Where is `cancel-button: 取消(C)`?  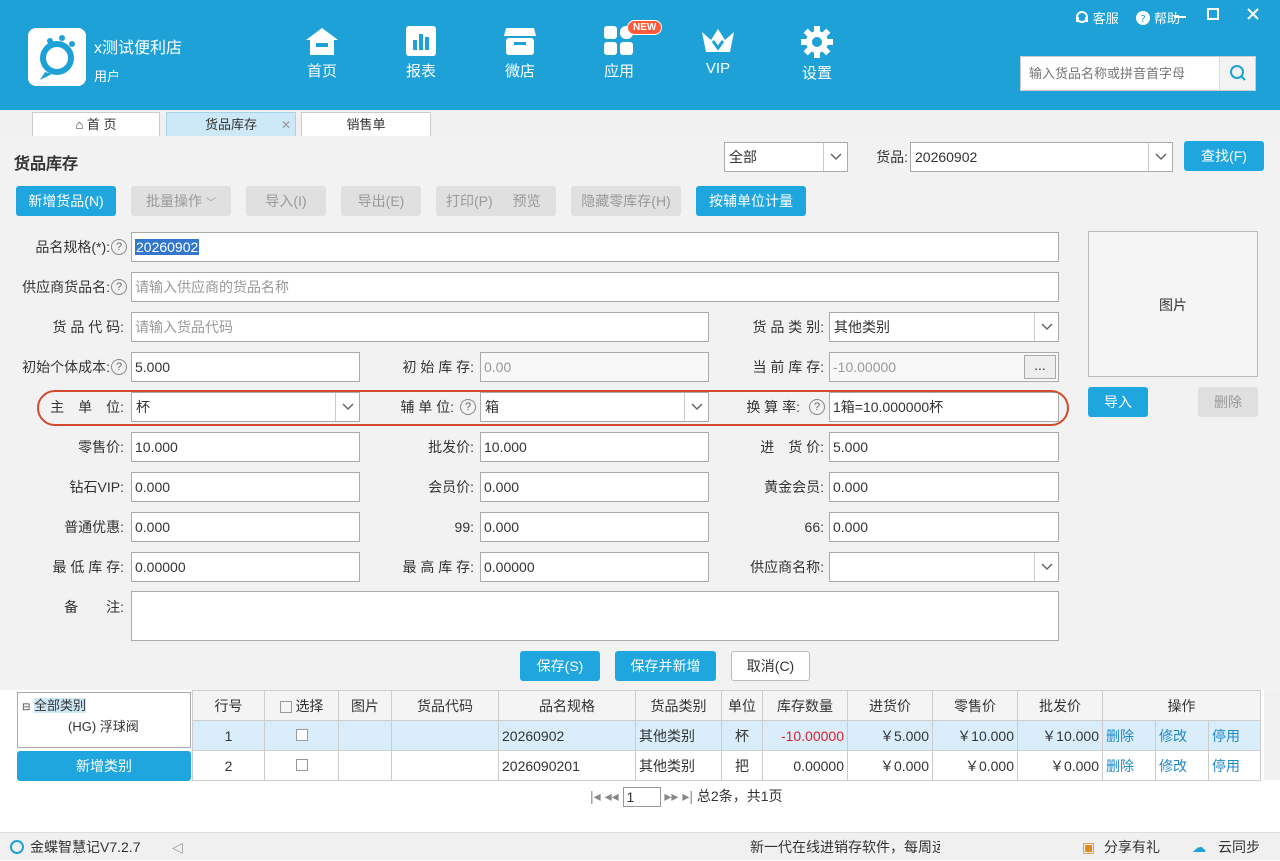 cancel-button: 取消(C) is located at coordinates (770, 666).